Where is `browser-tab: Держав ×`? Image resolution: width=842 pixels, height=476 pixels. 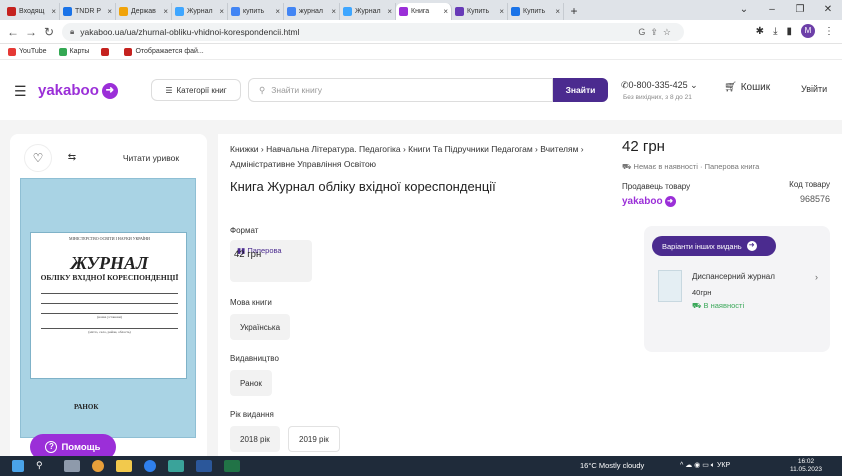
browser-tab: Держав × is located at coordinates (144, 11).